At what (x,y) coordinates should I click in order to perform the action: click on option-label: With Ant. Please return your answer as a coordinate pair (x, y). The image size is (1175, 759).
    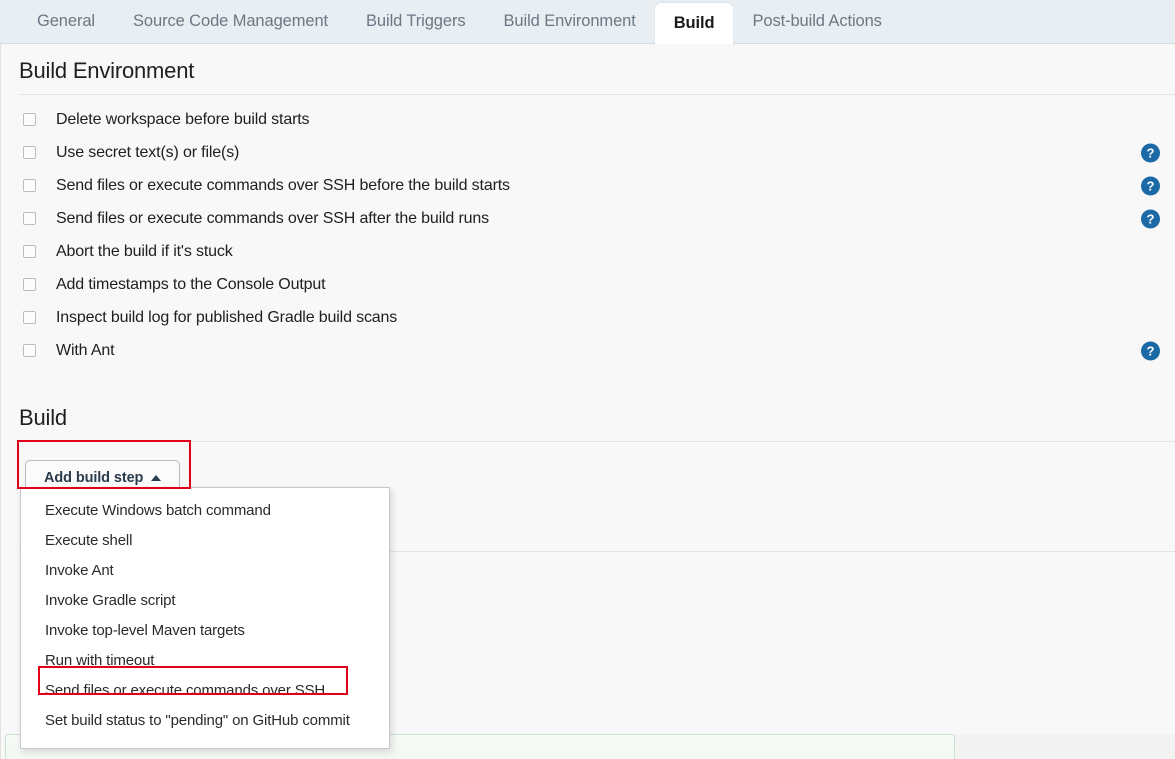
    Looking at the image, I should click on (85, 350).